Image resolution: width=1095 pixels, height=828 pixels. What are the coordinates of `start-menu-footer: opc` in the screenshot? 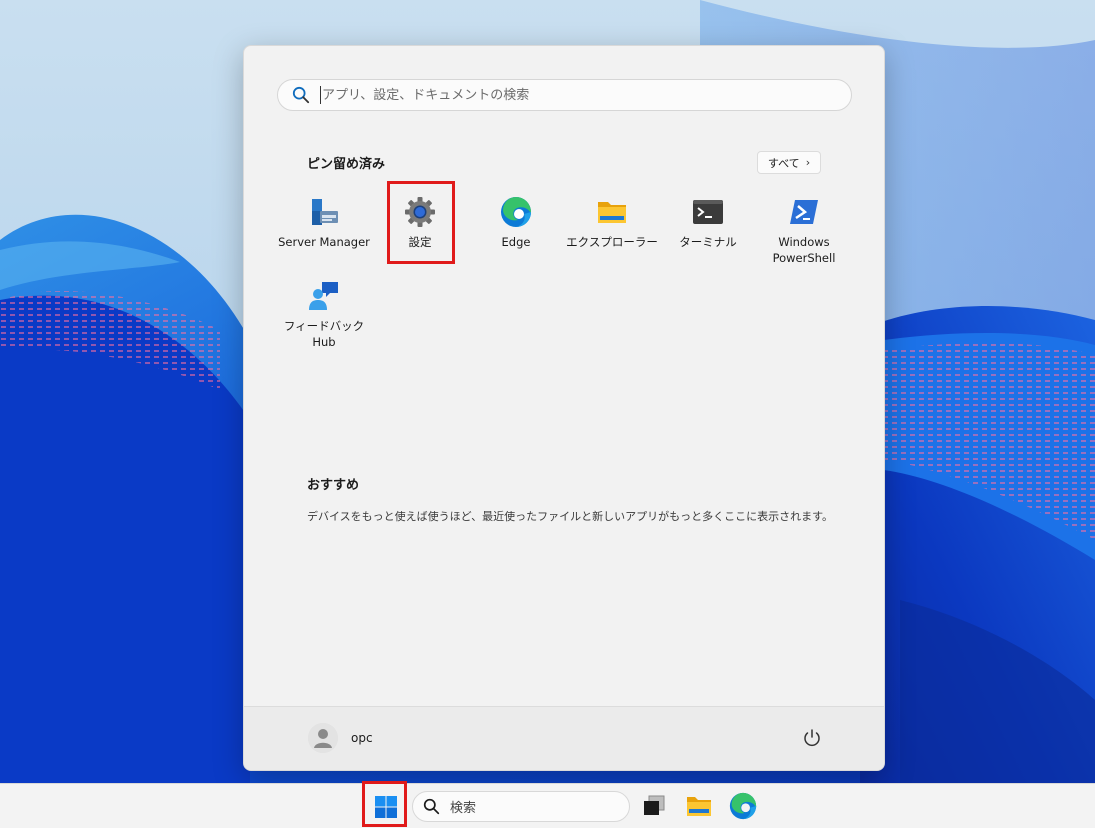 It's located at (564, 738).